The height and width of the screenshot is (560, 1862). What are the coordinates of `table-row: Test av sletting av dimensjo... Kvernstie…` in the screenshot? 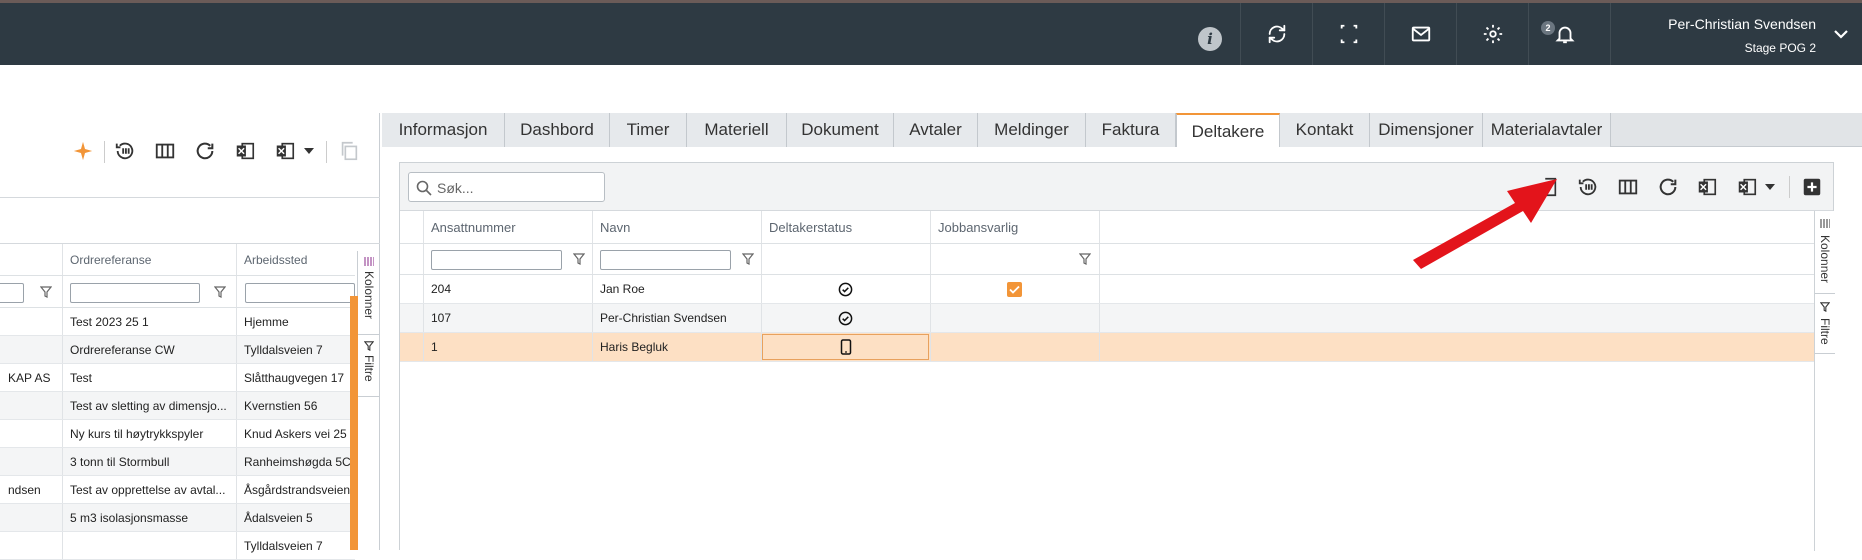 It's located at (177, 406).